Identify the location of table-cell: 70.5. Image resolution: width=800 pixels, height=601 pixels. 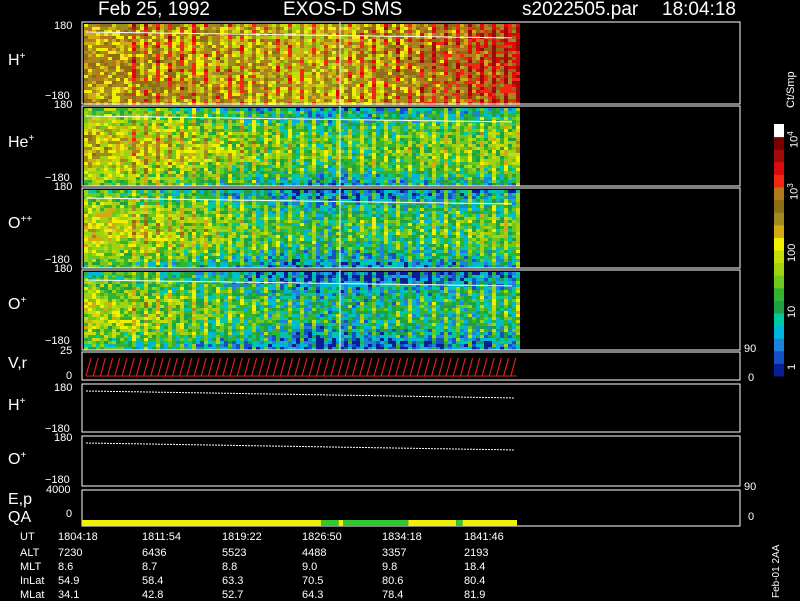
(312, 581).